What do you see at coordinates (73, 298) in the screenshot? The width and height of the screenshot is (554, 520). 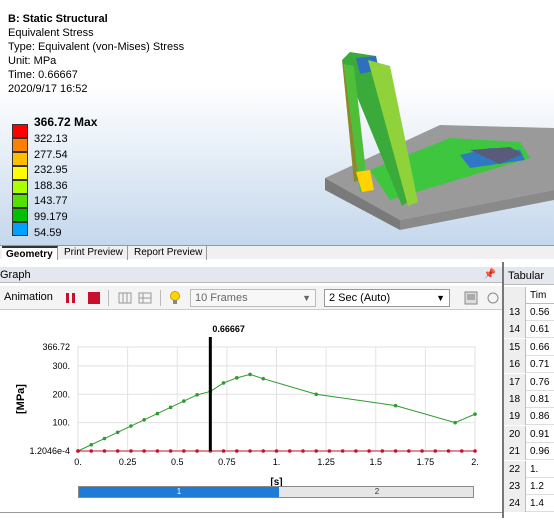 I see `pause-icon` at bounding box center [73, 298].